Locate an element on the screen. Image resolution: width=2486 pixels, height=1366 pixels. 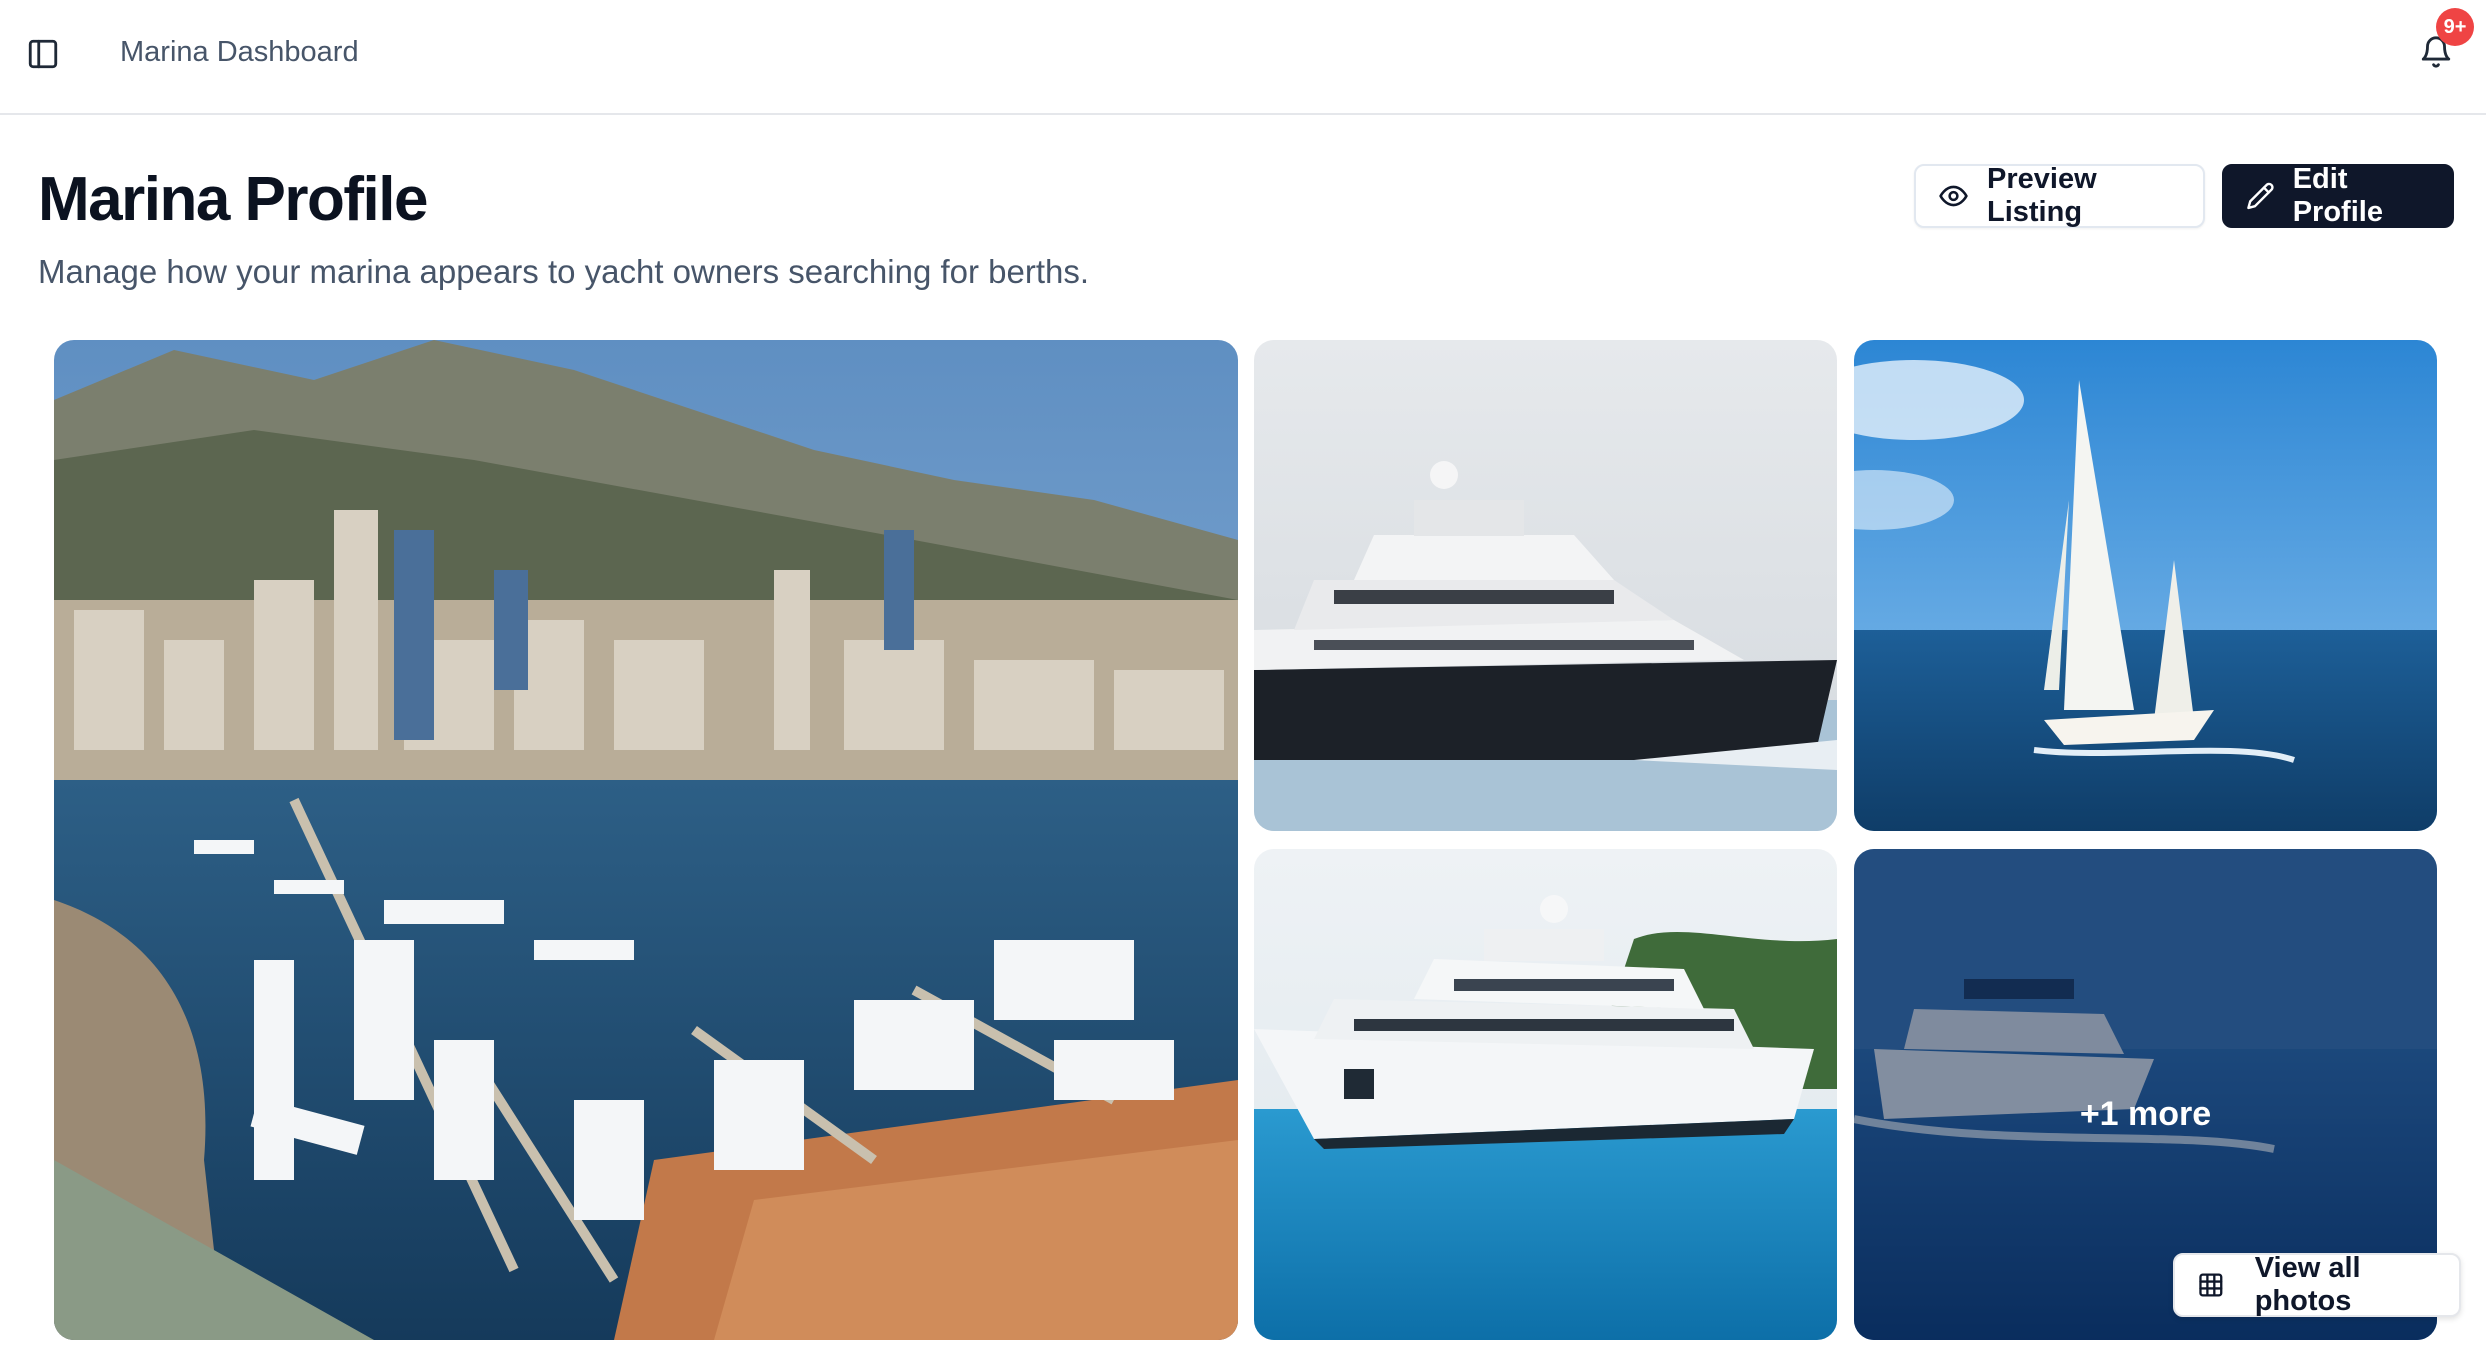
superyacht-image is located at coordinates (1545, 585).